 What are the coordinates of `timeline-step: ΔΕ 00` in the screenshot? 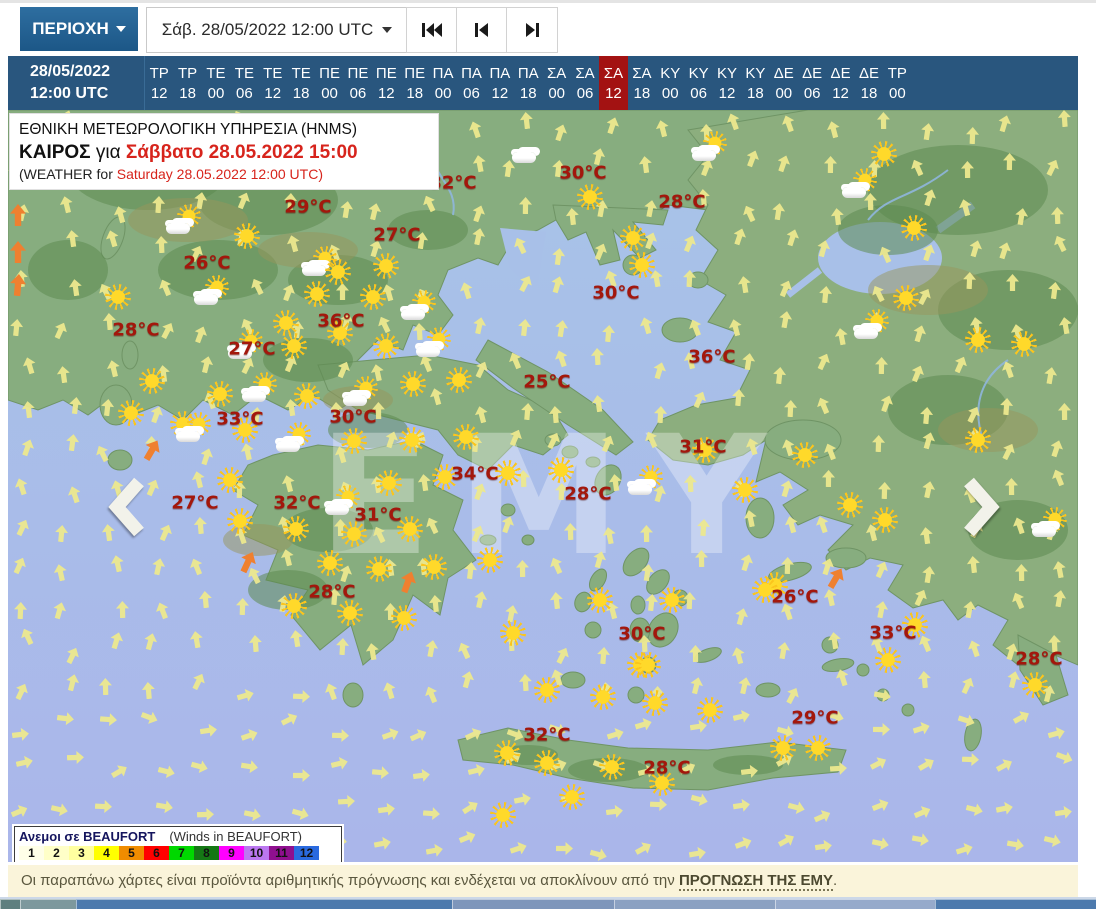 It's located at (784, 83).